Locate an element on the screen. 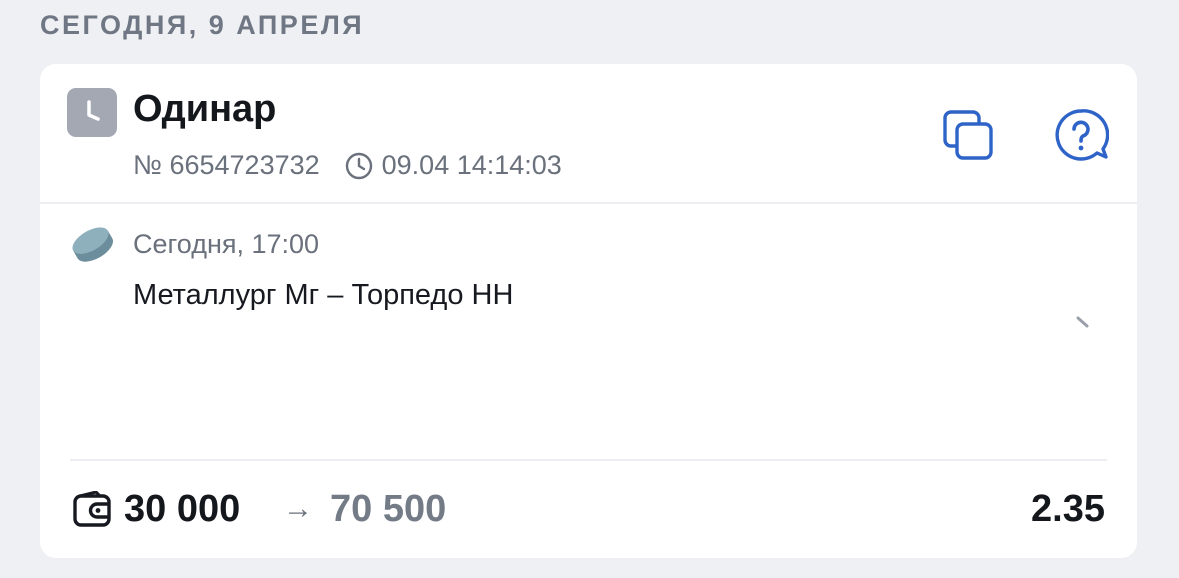 The width and height of the screenshot is (1179, 578). divider is located at coordinates (588, 460).